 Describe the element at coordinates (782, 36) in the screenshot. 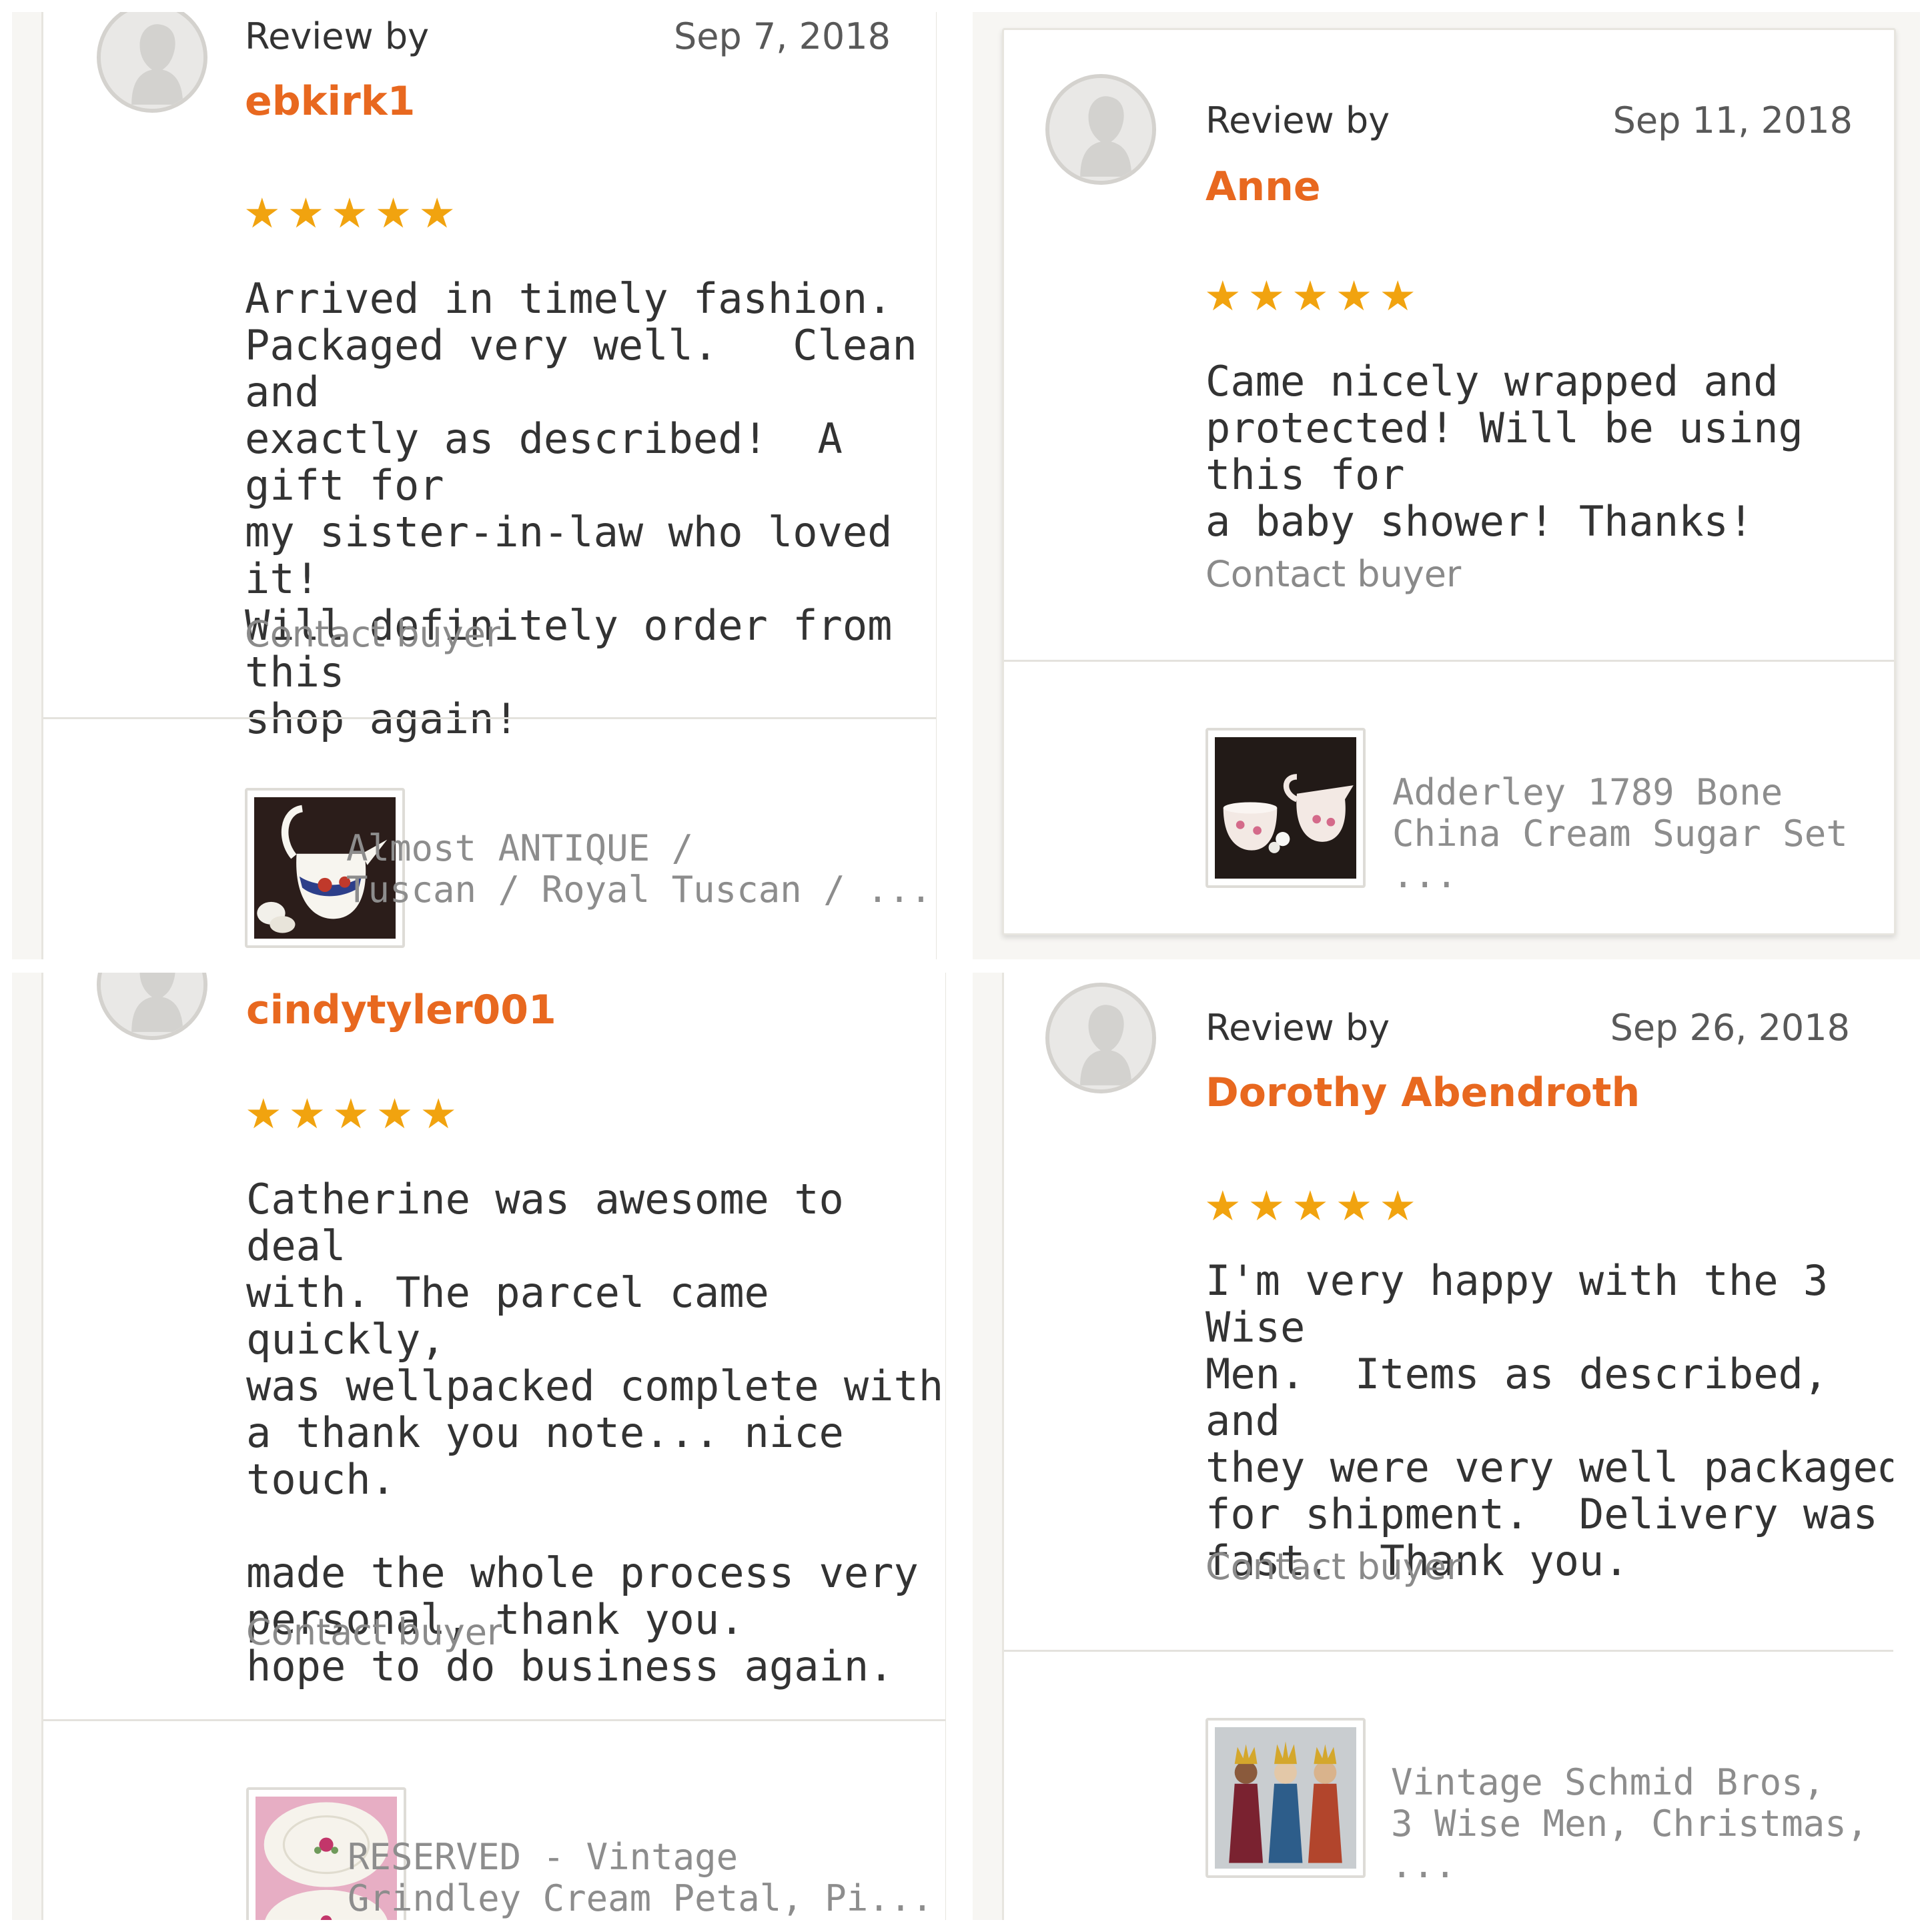

I see `review-date: Sep 7, 2018` at that location.